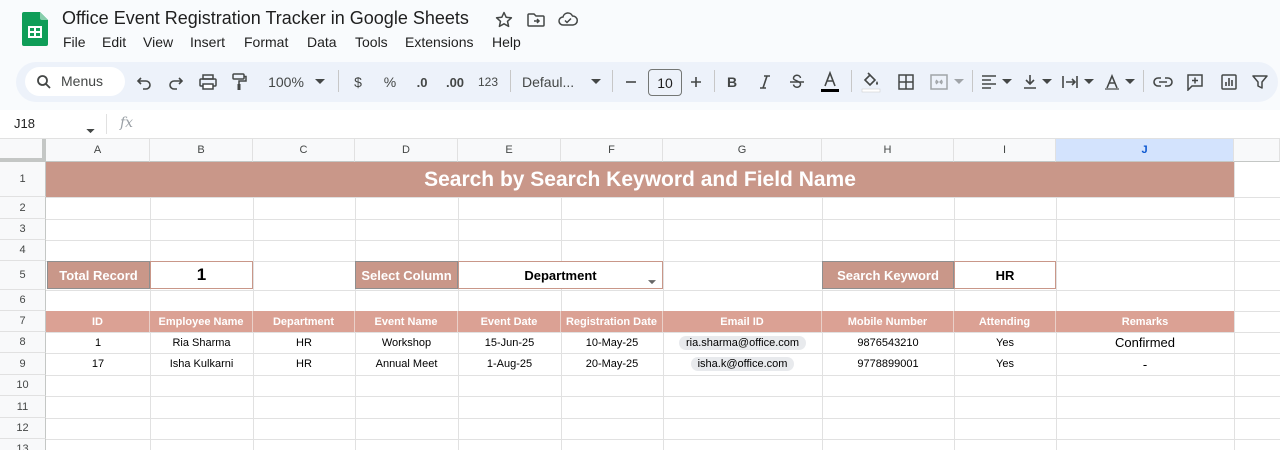 Image resolution: width=1280 pixels, height=450 pixels. I want to click on row-header-9: 9, so click(23, 364).